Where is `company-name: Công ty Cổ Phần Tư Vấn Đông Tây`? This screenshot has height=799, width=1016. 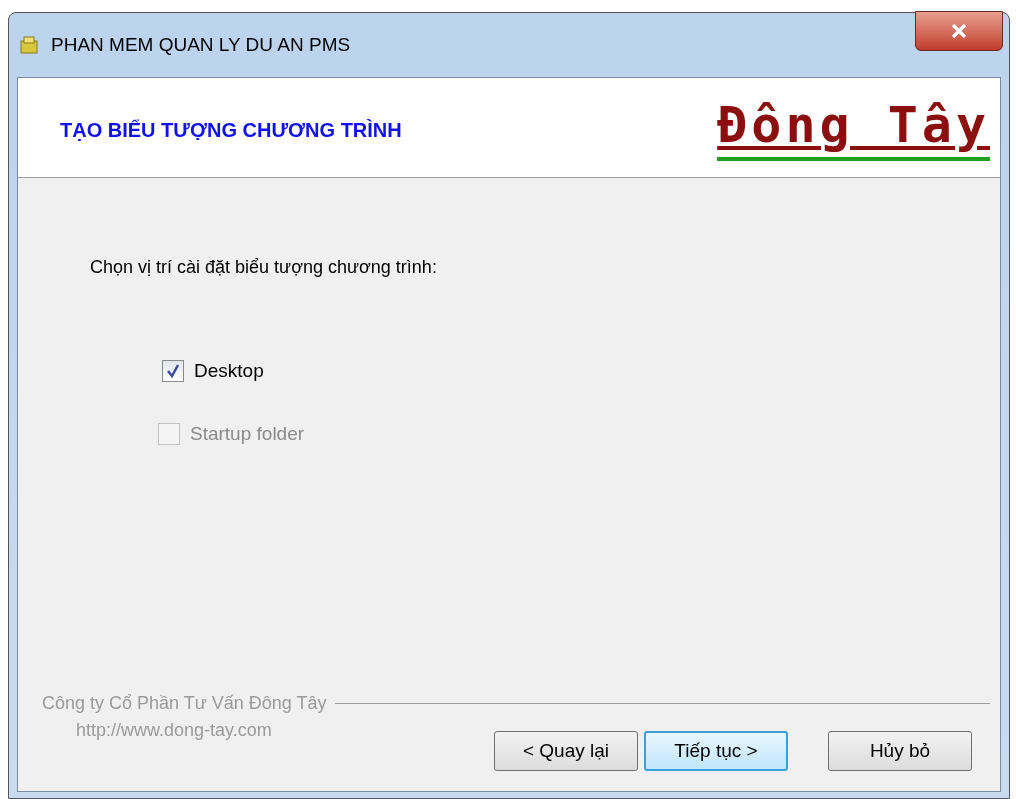 company-name: Công ty Cổ Phần Tư Vấn Đông Tây is located at coordinates (184, 703).